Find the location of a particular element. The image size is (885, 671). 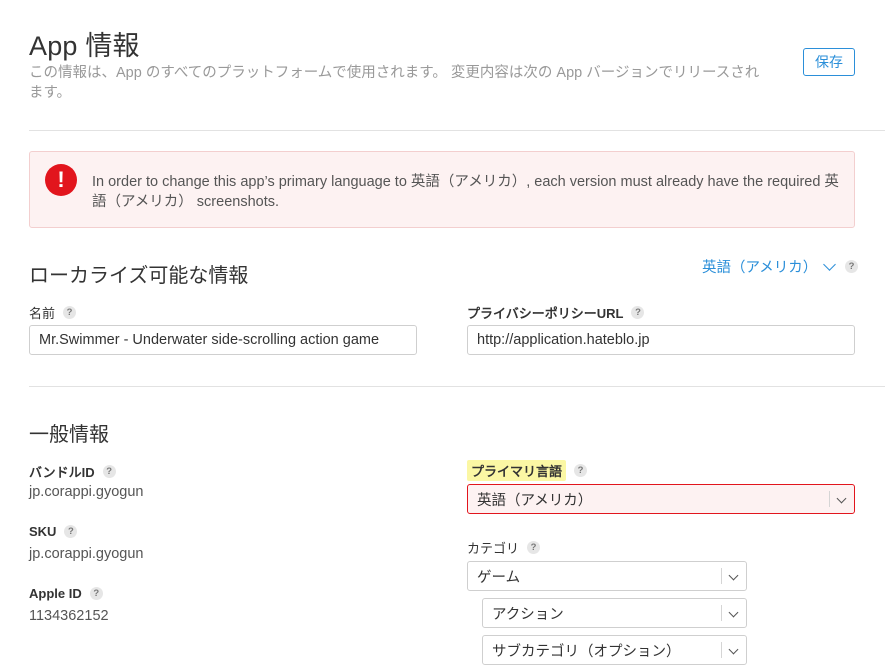

language-selector: 英語（アメリカ） is located at coordinates (769, 266).